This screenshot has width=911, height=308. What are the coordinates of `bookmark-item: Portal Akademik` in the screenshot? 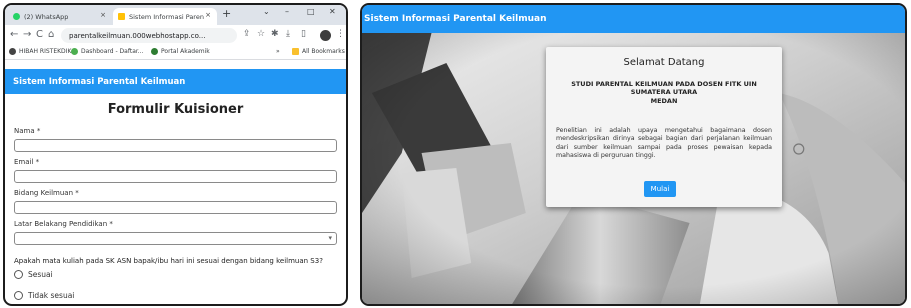 It's located at (180, 51).